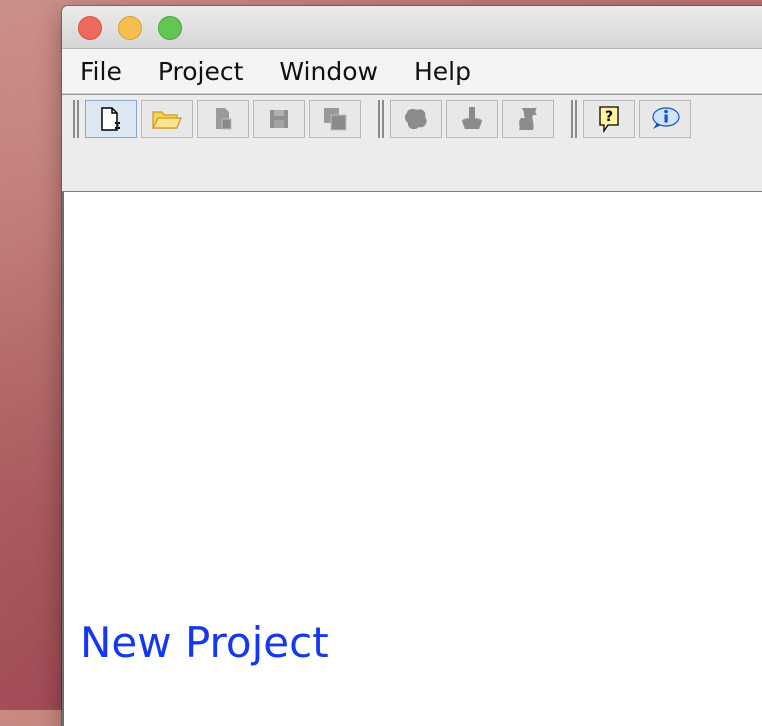 Image resolution: width=762 pixels, height=726 pixels. Describe the element at coordinates (442, 71) in the screenshot. I see `menu-help: Help` at that location.